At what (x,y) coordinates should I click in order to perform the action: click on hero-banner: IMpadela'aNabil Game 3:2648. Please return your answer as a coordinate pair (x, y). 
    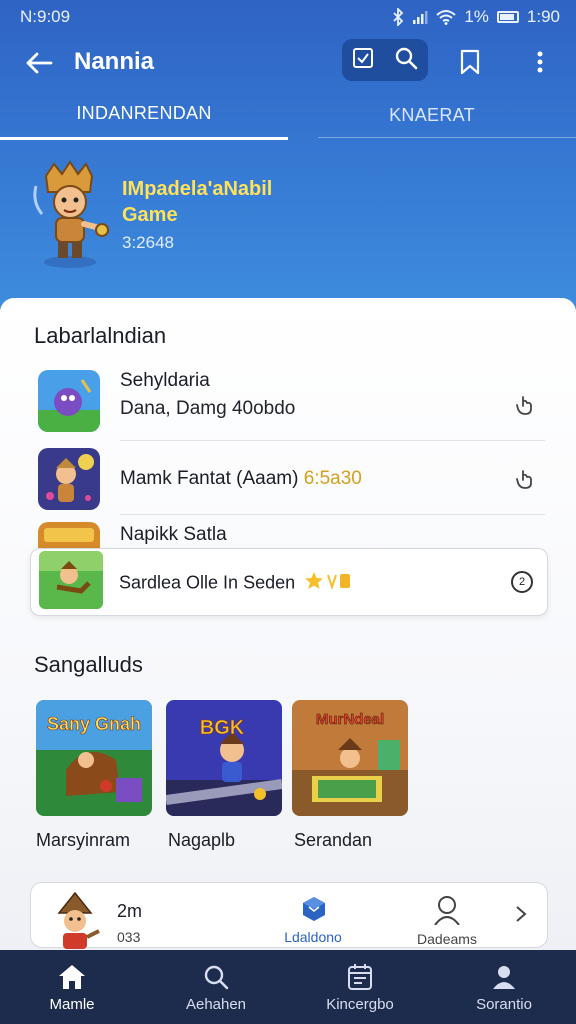
    Looking at the image, I should click on (288, 220).